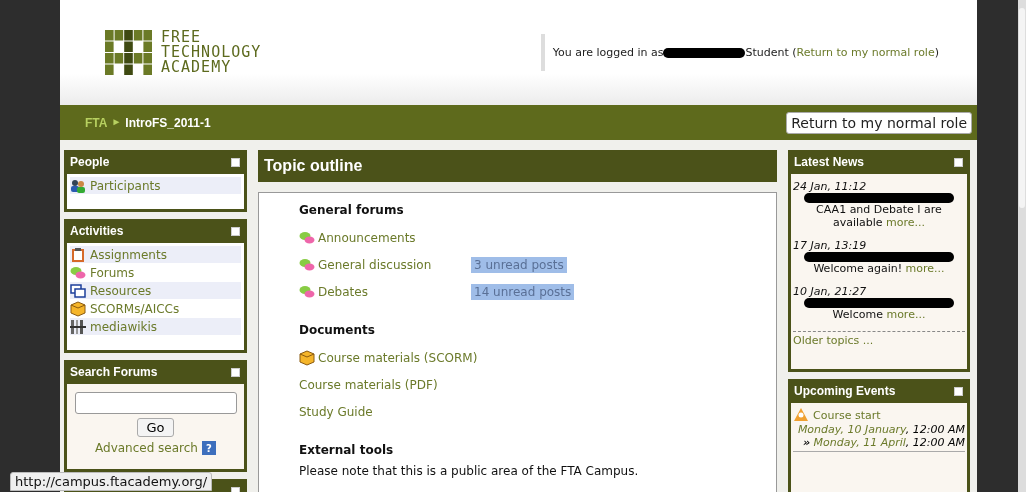 The width and height of the screenshot is (1026, 492). What do you see at coordinates (78, 185) in the screenshot?
I see `people-icon` at bounding box center [78, 185].